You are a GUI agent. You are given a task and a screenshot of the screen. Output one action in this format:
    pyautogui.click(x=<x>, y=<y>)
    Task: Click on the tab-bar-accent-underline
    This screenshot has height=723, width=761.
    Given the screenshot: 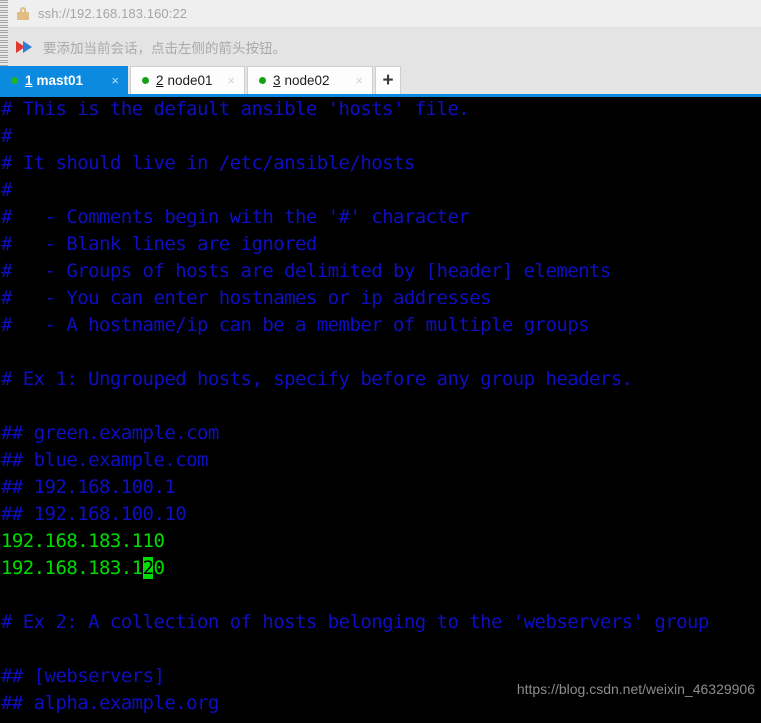 What is the action you would take?
    pyautogui.click(x=380, y=95)
    